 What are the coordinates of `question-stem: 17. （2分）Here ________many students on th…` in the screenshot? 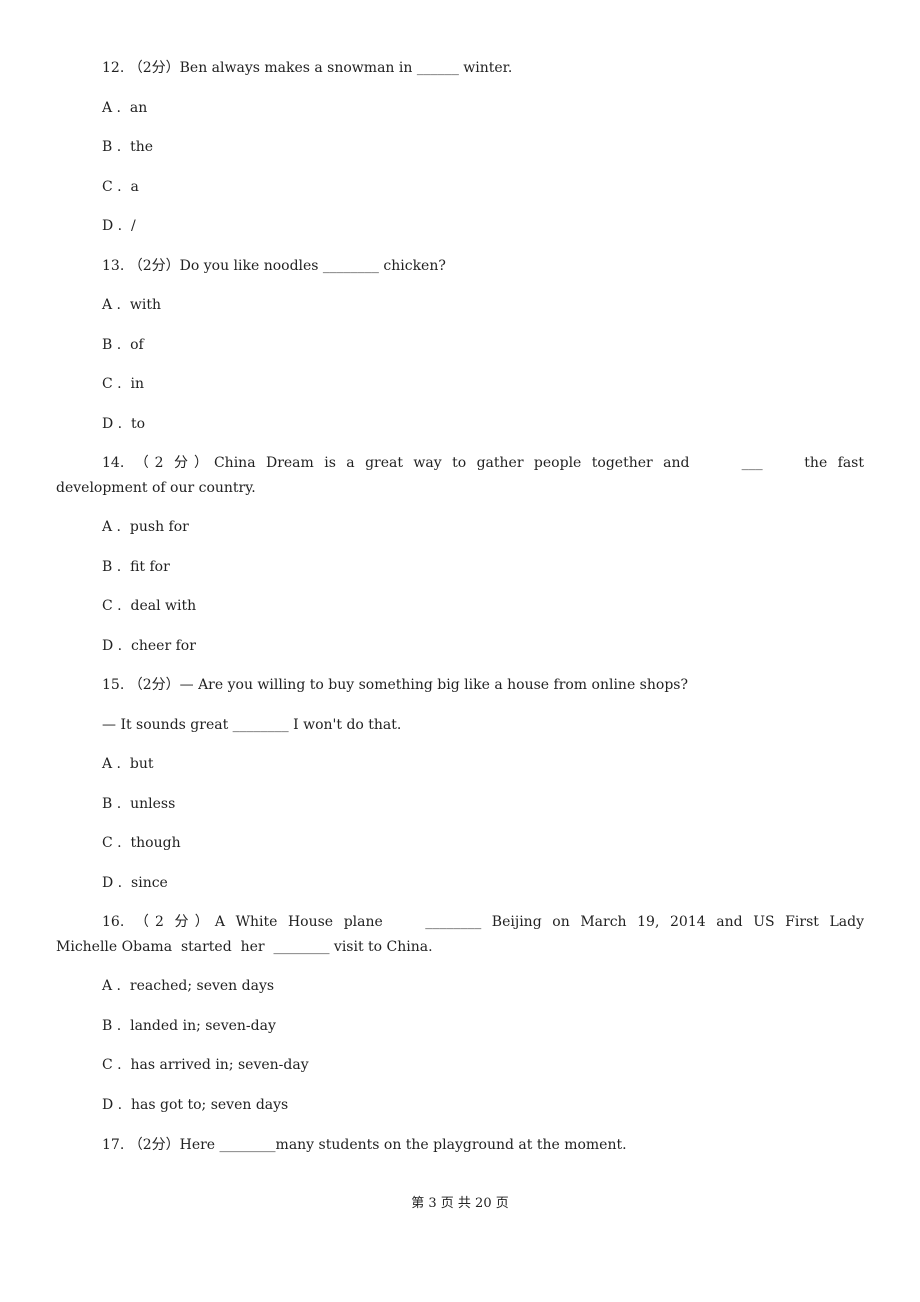 It's located at (364, 1145).